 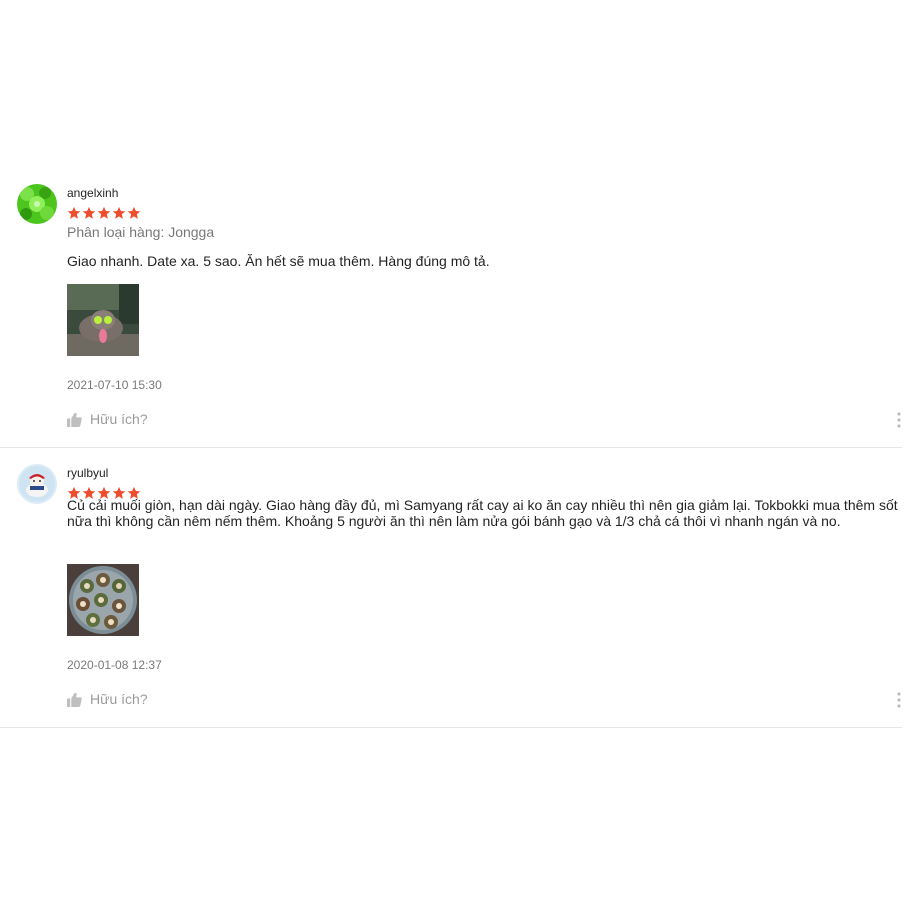 I want to click on review-timestamp: 2021-07-10 15:30, so click(x=114, y=385).